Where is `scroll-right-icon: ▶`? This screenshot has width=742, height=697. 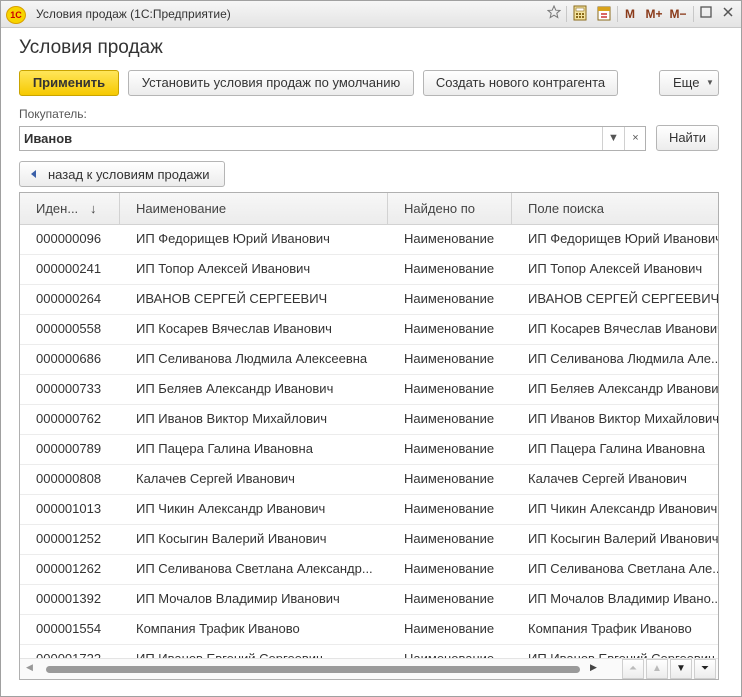 scroll-right-icon: ▶ is located at coordinates (593, 667).